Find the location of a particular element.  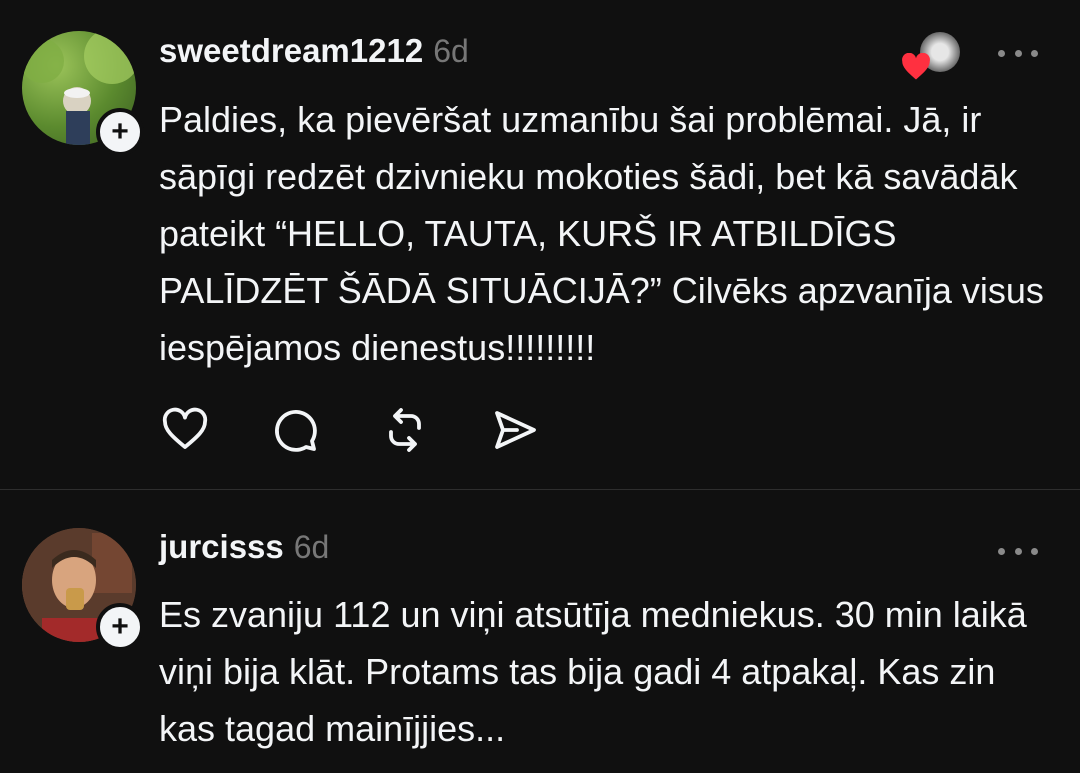

post-header: sweetdream1212 6d is located at coordinates (314, 51).